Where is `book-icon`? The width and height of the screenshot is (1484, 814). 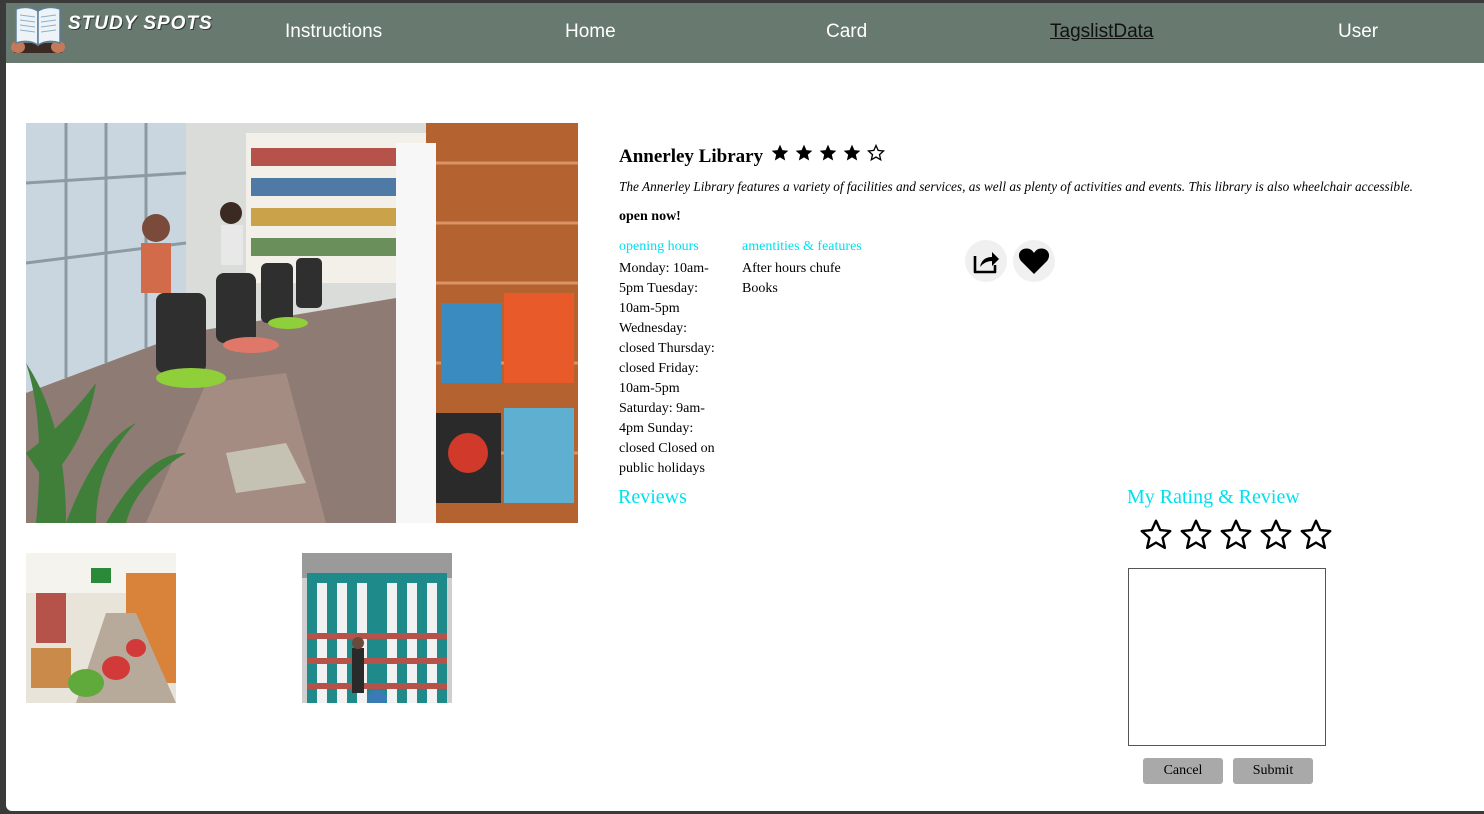 book-icon is located at coordinates (38, 29).